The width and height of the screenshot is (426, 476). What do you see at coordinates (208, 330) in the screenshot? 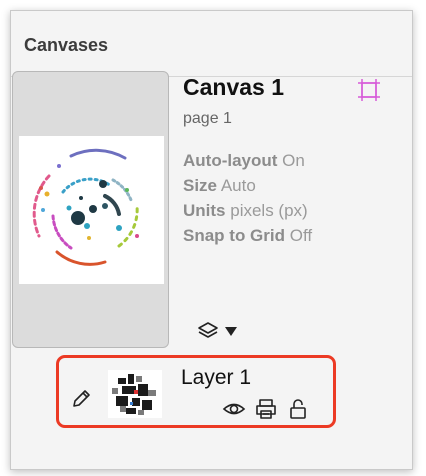
I see `layers-icon` at bounding box center [208, 330].